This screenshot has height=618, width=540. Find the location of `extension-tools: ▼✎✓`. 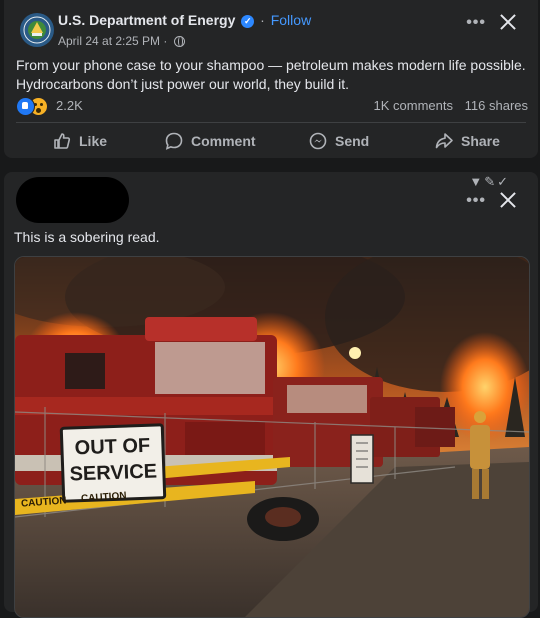

extension-tools: ▼✎✓ is located at coordinates (489, 182).